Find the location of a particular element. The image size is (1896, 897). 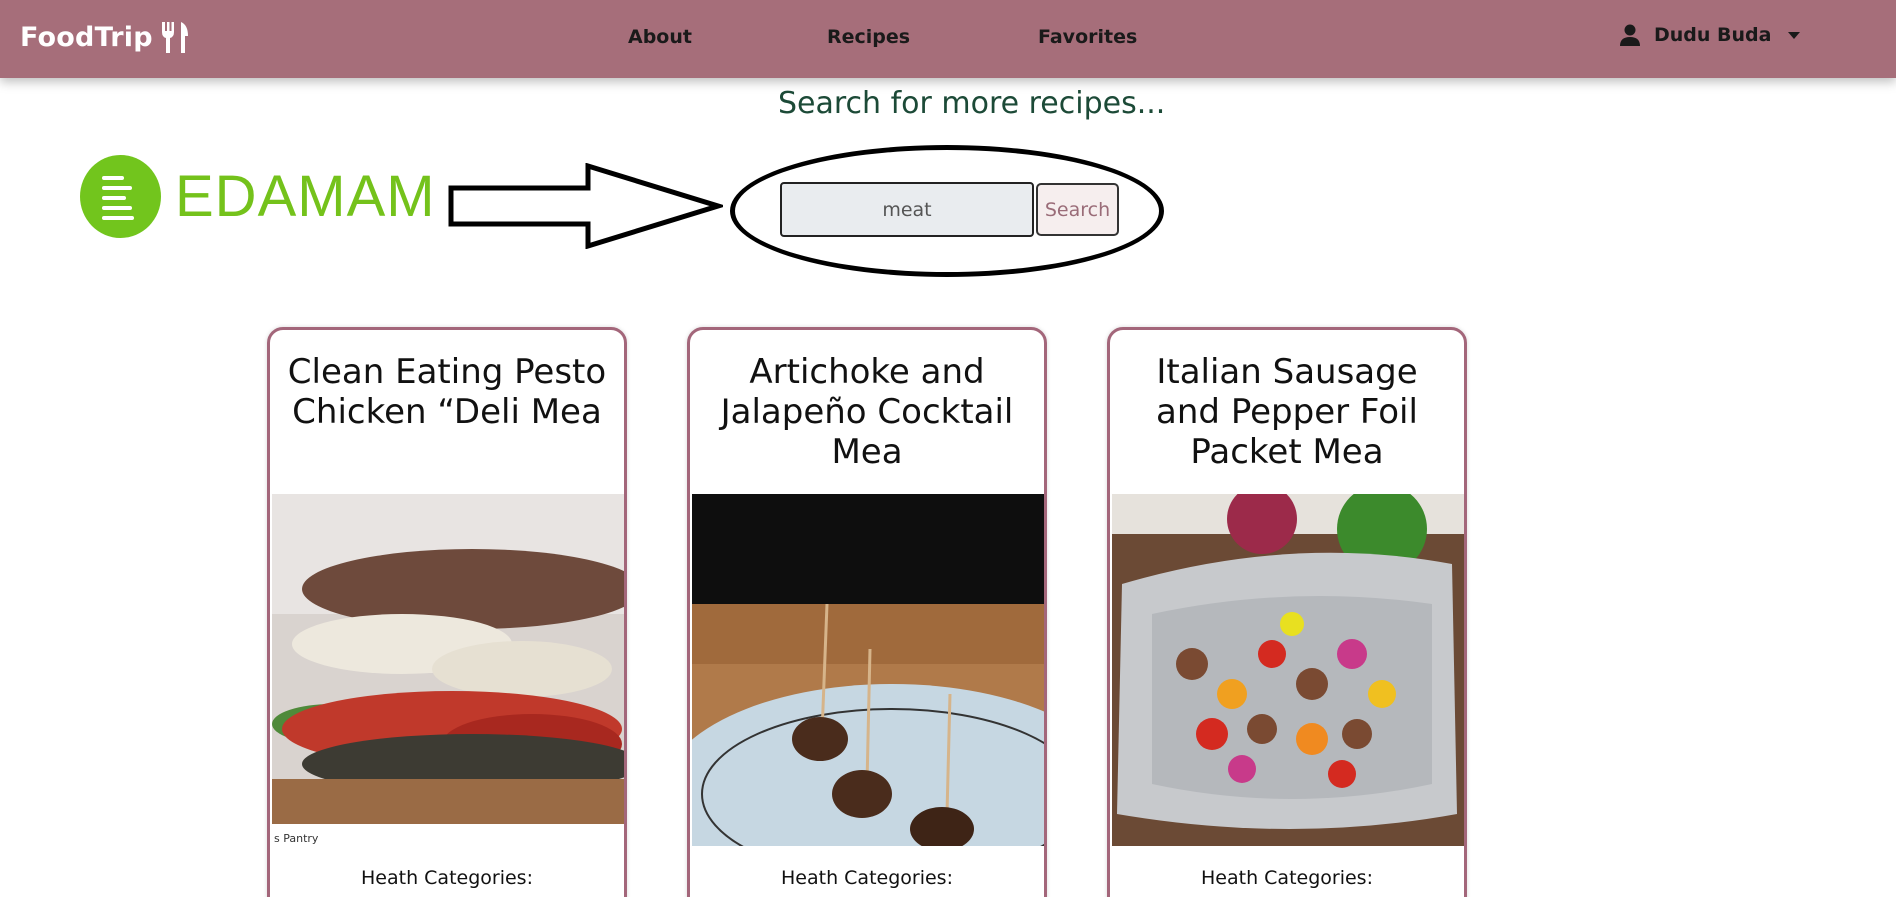

nav-link-about: About is located at coordinates (660, 37).